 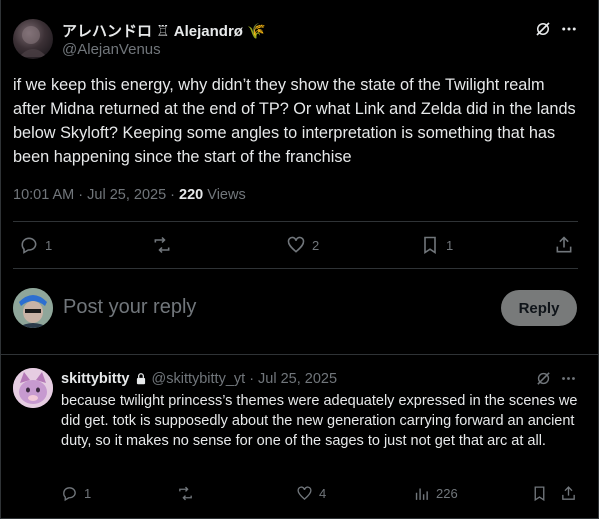 I want to click on like-action: 4, so click(x=311, y=493).